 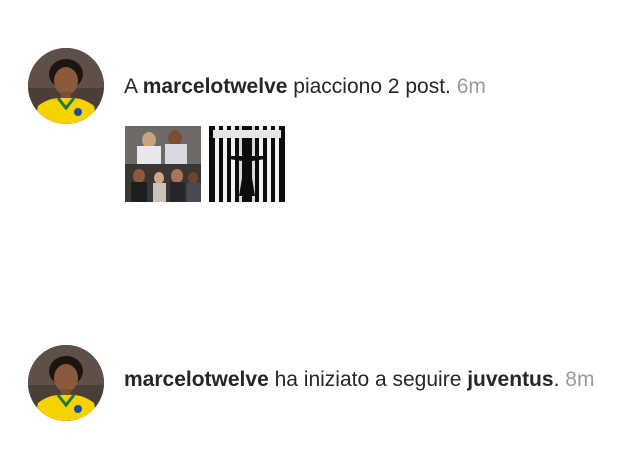 What do you see at coordinates (133, 86) in the screenshot?
I see `activity-prefix: A` at bounding box center [133, 86].